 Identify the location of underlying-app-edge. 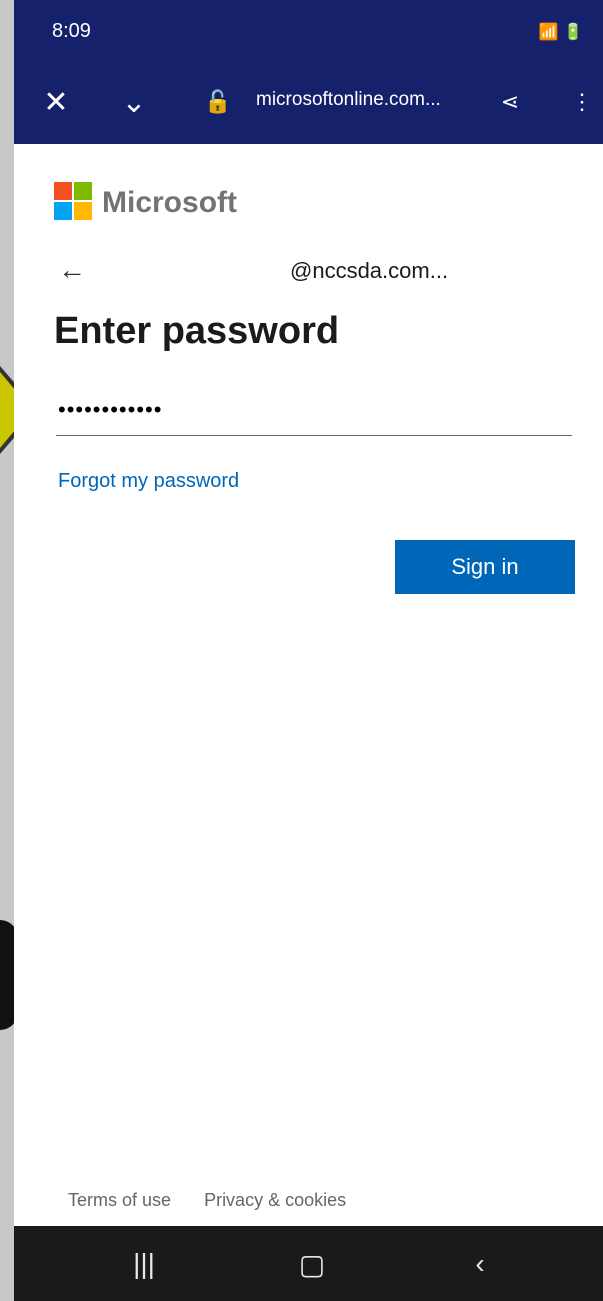
(19, 650).